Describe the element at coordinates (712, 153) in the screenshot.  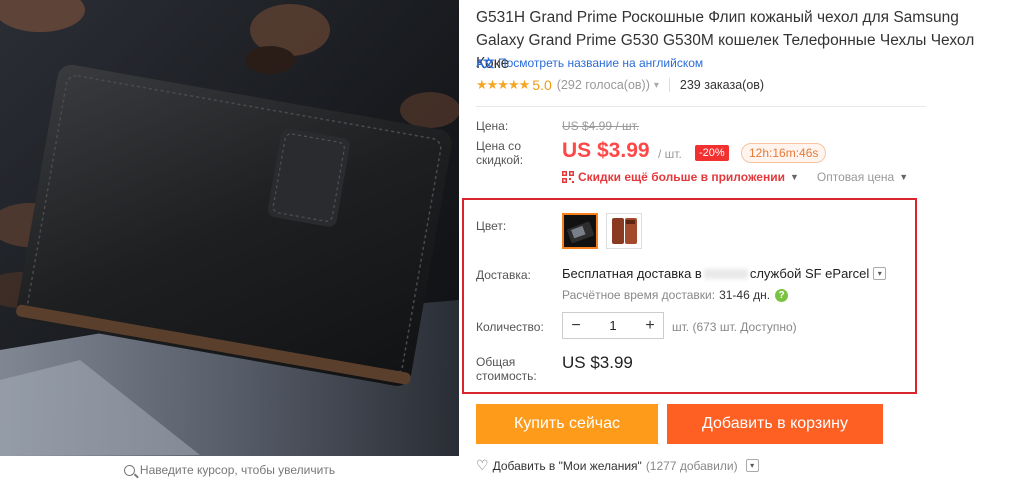
I see `discount-badge: -20%` at that location.